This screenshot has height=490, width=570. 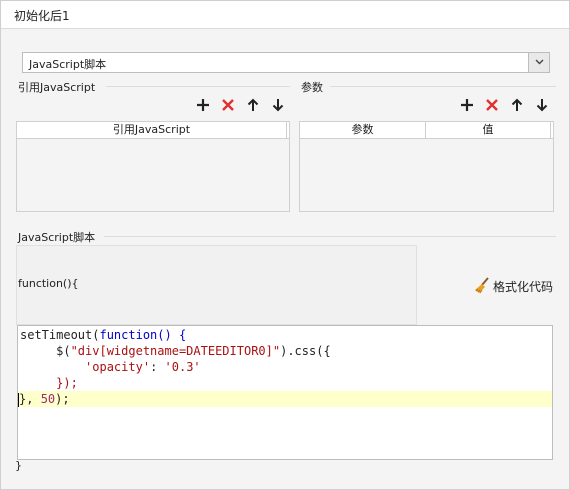 I want to click on param-section-label: 参数, so click(x=312, y=87).